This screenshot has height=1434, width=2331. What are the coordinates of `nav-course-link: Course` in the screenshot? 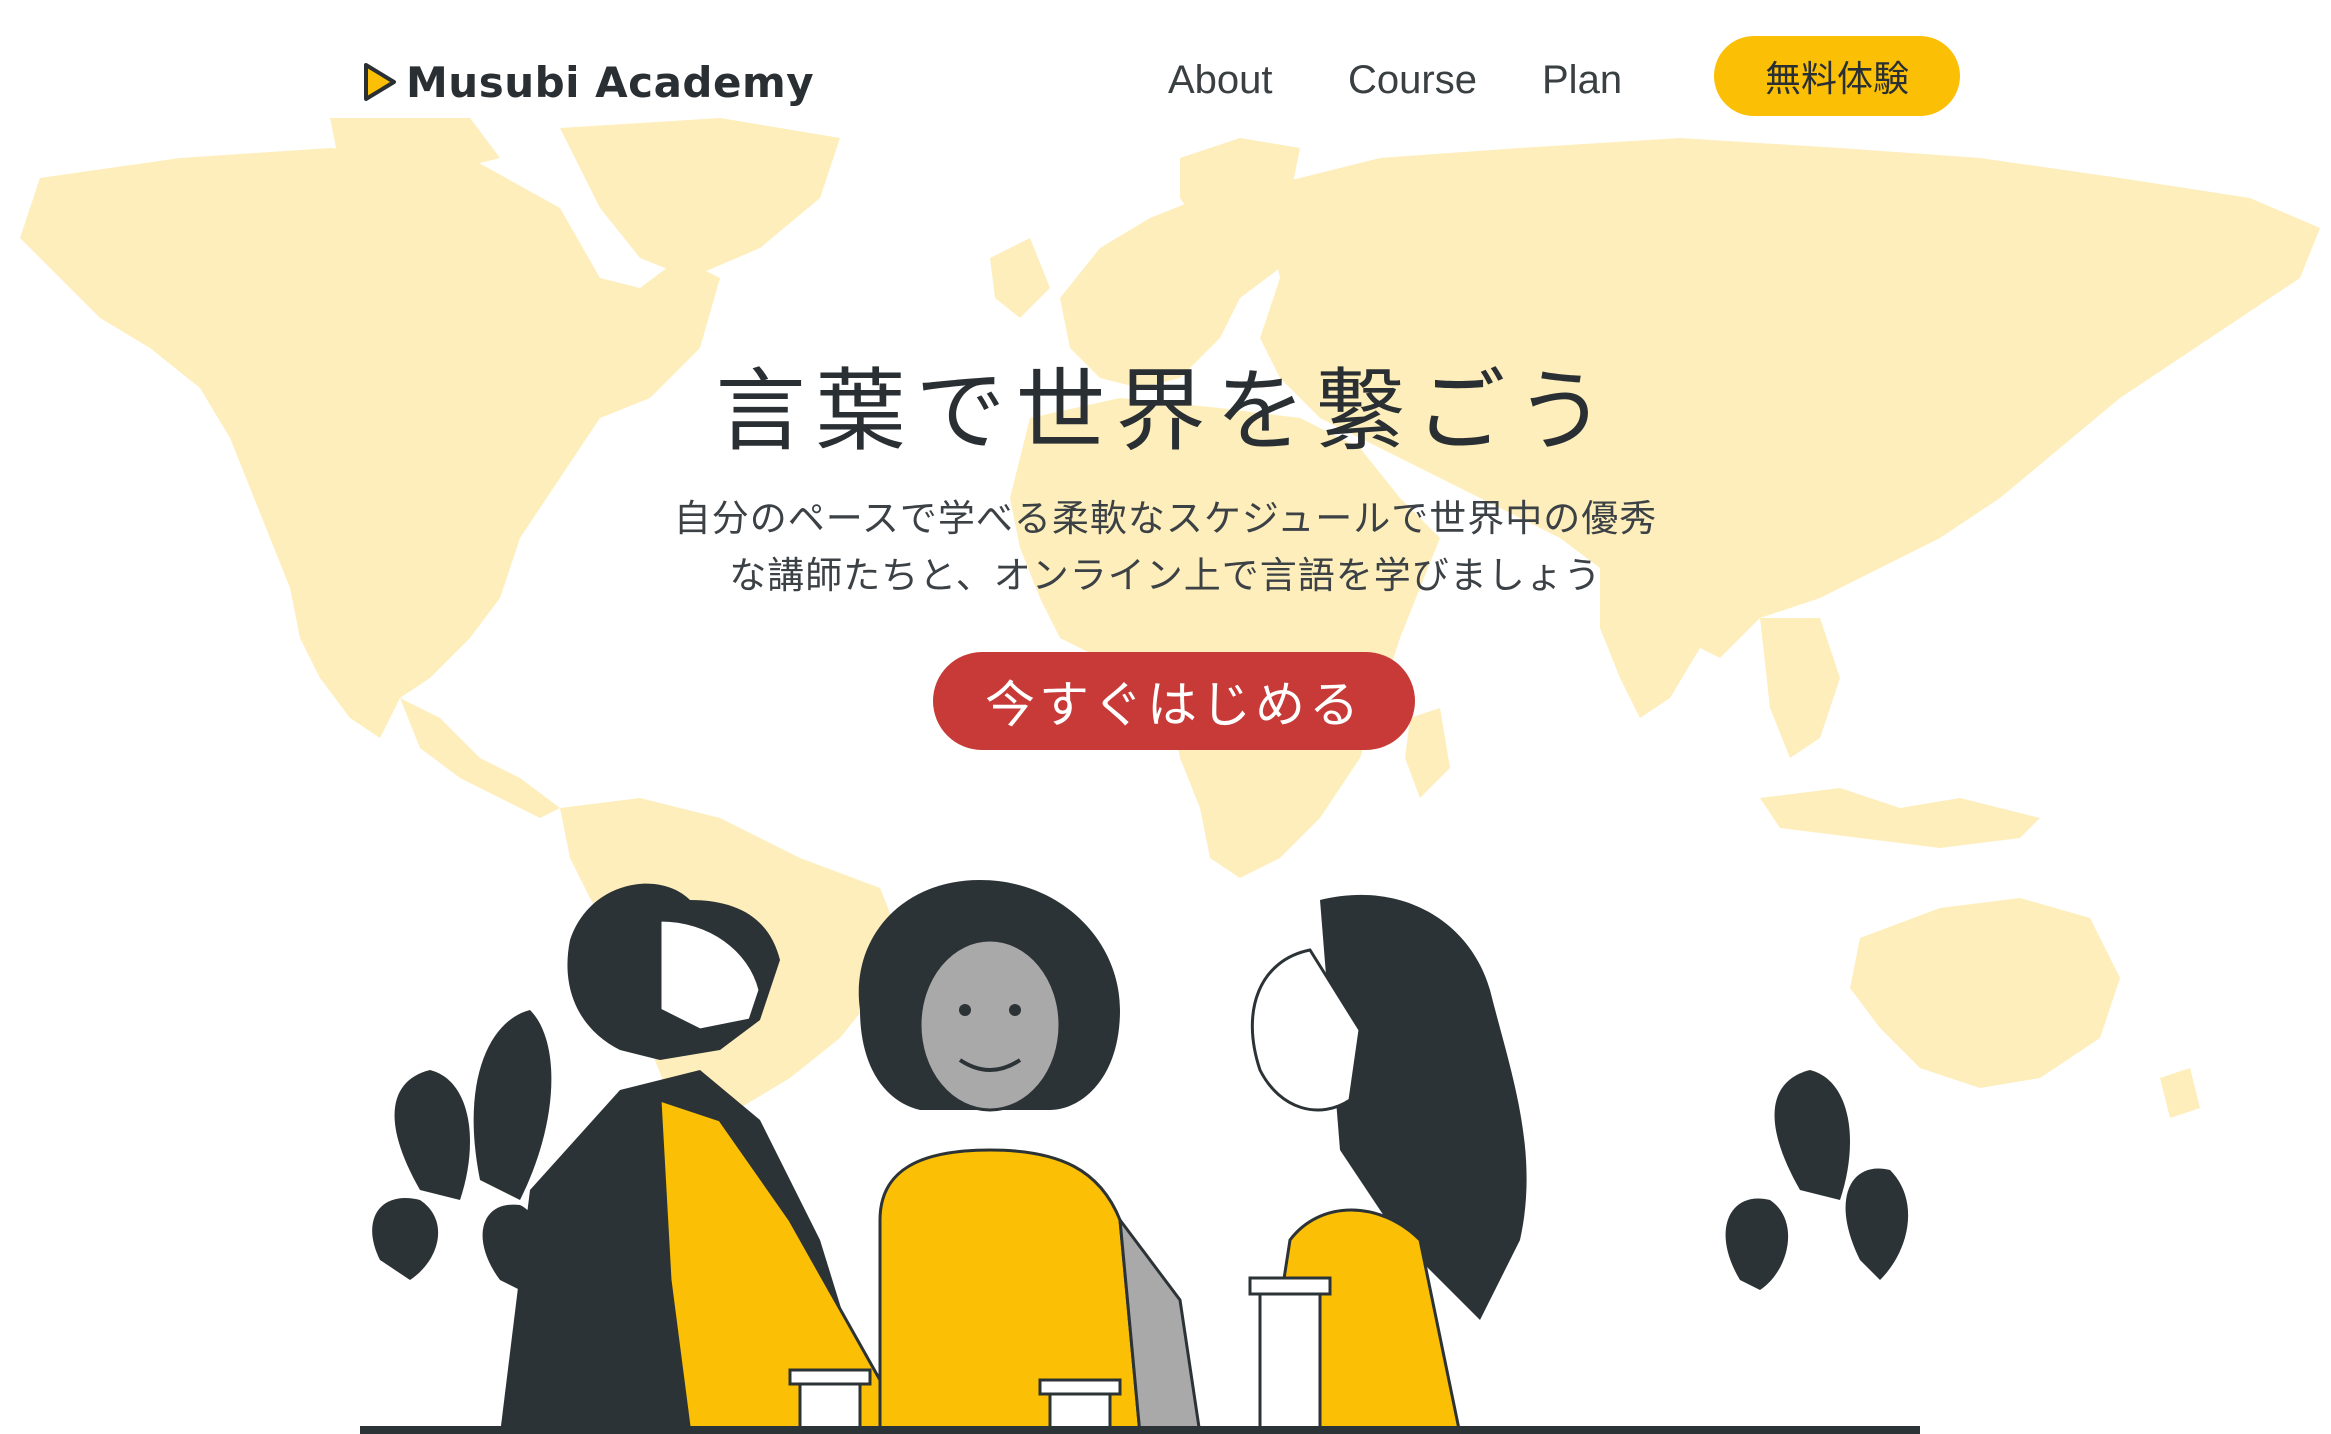 It's located at (1412, 80).